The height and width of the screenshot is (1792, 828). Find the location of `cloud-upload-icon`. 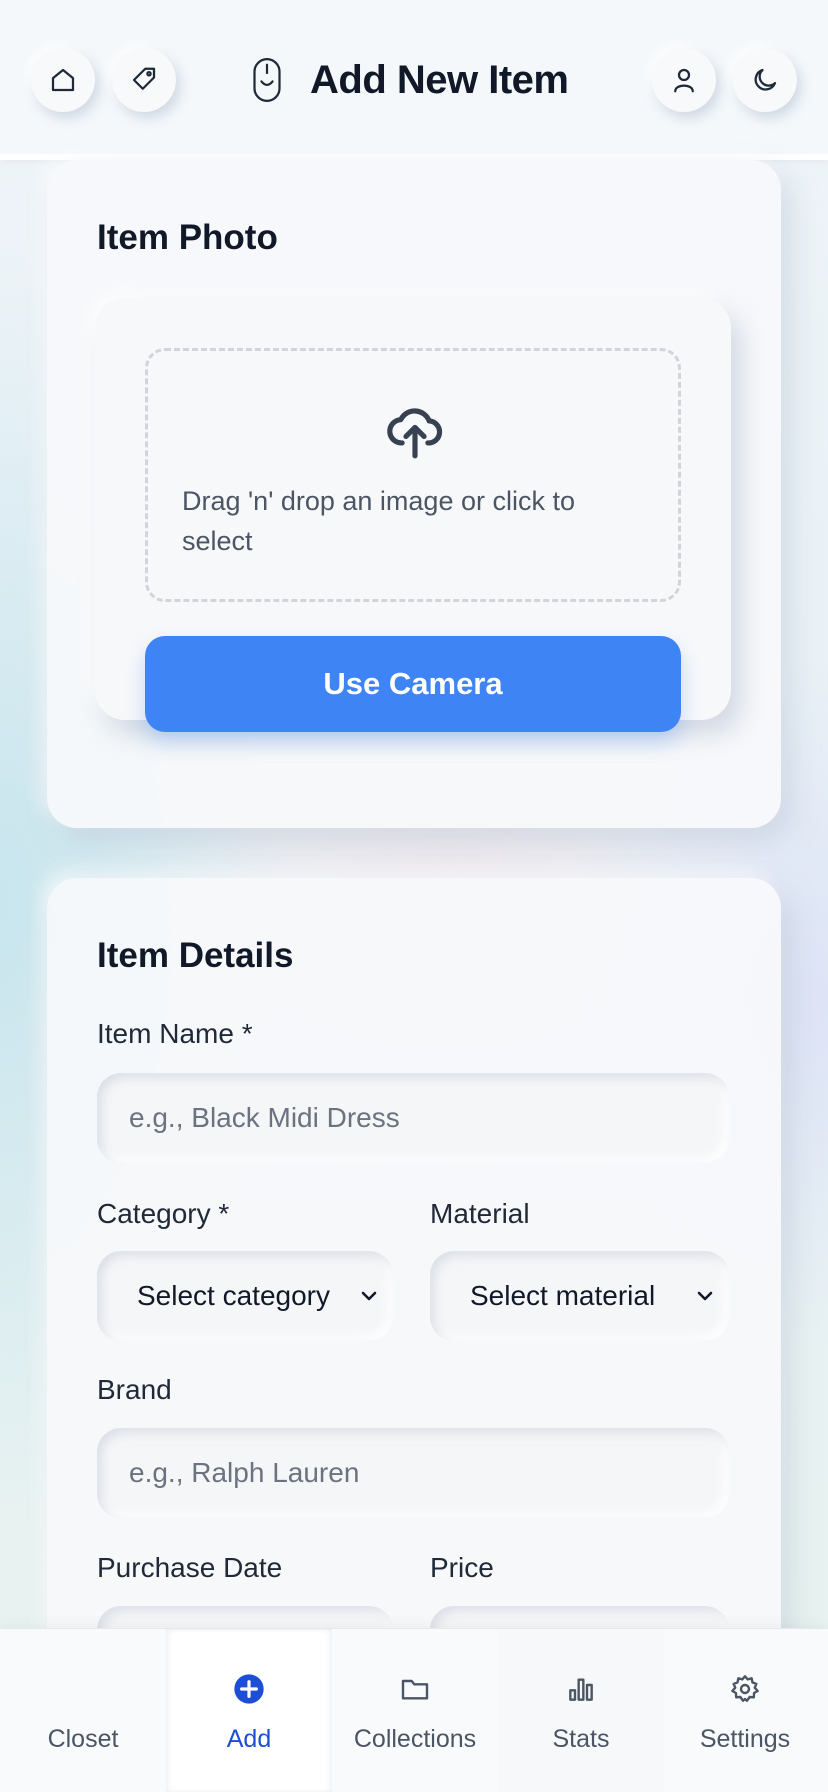

cloud-upload-icon is located at coordinates (415, 433).